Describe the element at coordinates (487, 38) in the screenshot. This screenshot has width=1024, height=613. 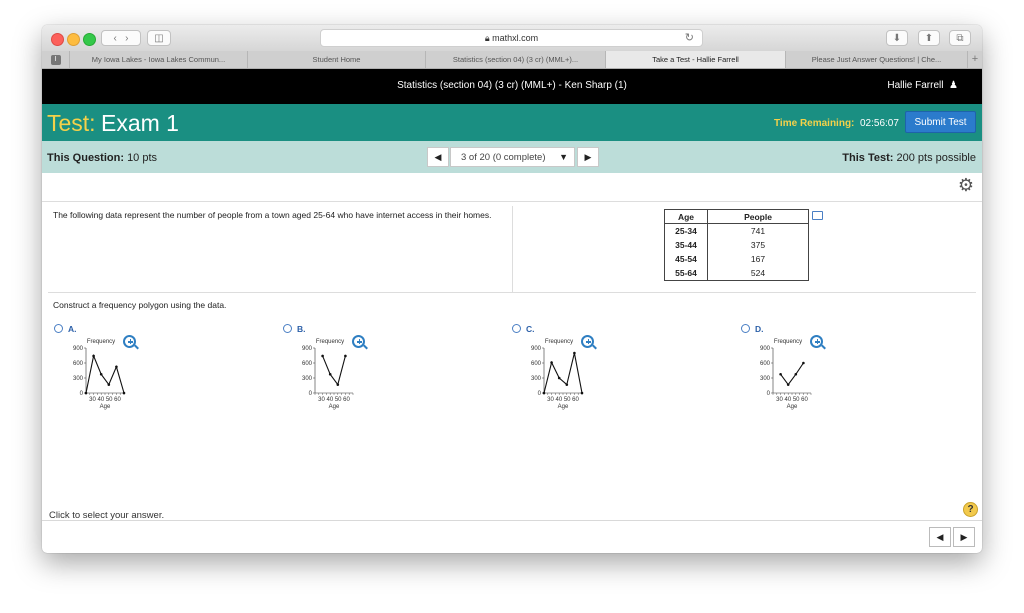
I see `lock-icon: 🔒︎` at that location.